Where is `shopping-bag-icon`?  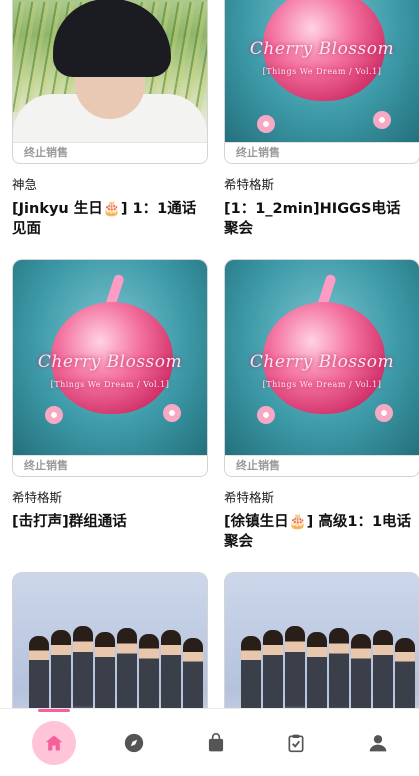 shopping-bag-icon is located at coordinates (216, 742).